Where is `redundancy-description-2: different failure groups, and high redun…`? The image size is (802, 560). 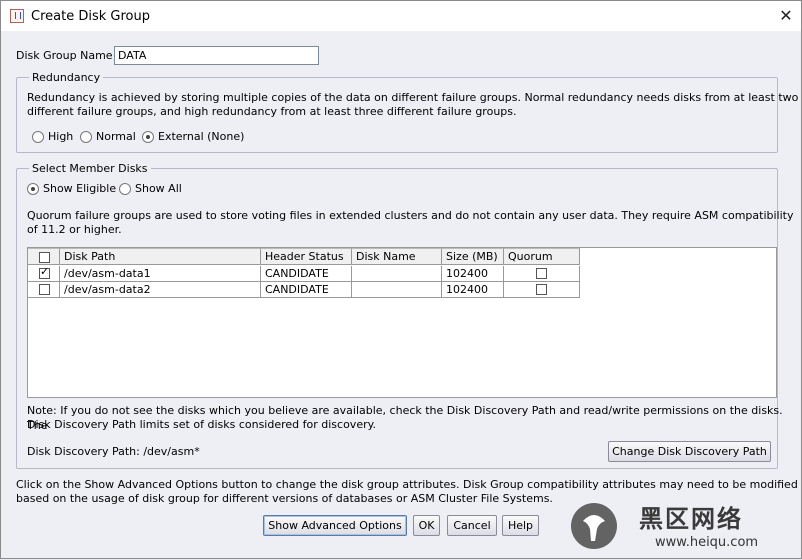
redundancy-description-2: different failure groups, and high redun… is located at coordinates (272, 111).